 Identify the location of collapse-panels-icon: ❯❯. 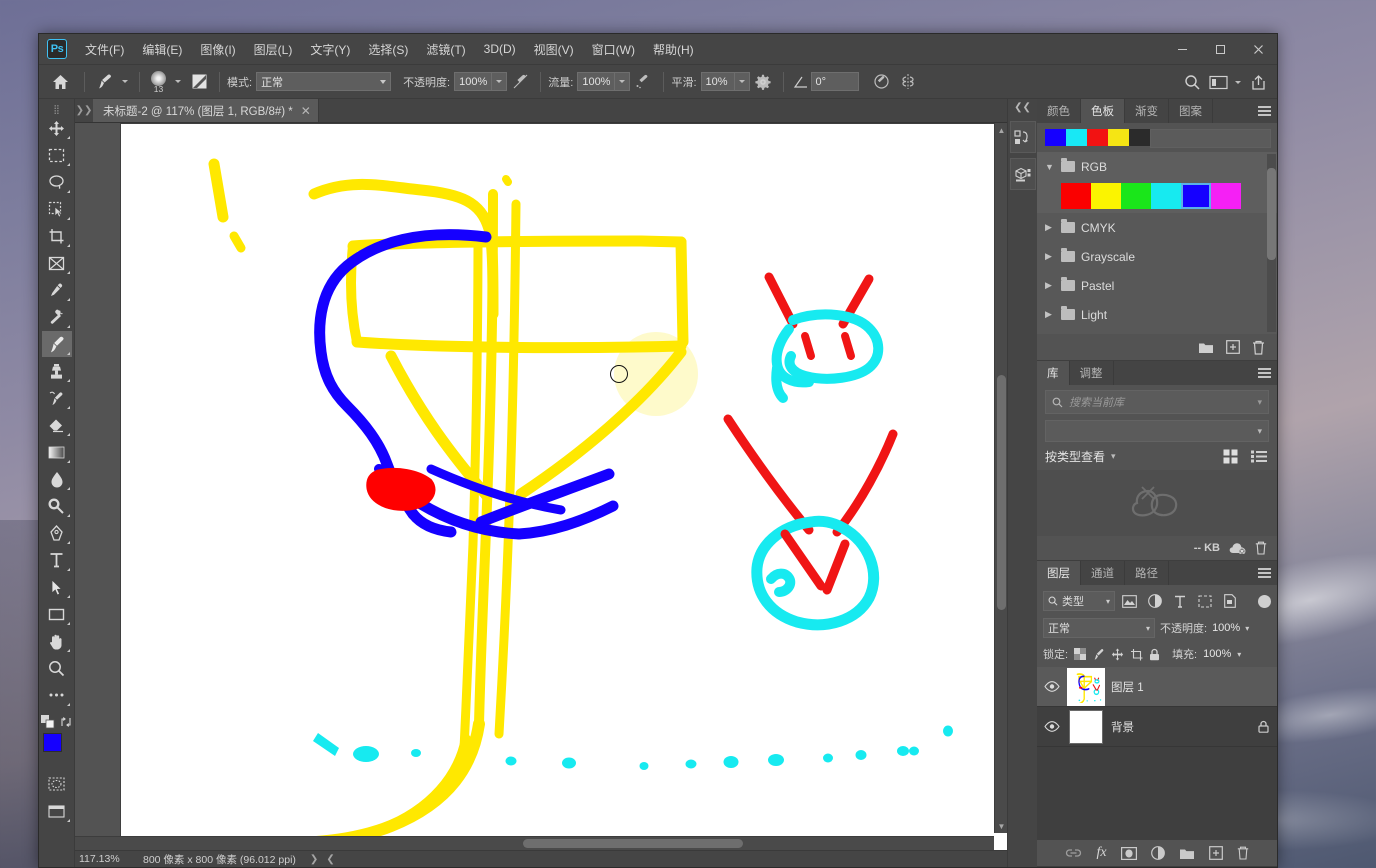
(84, 110).